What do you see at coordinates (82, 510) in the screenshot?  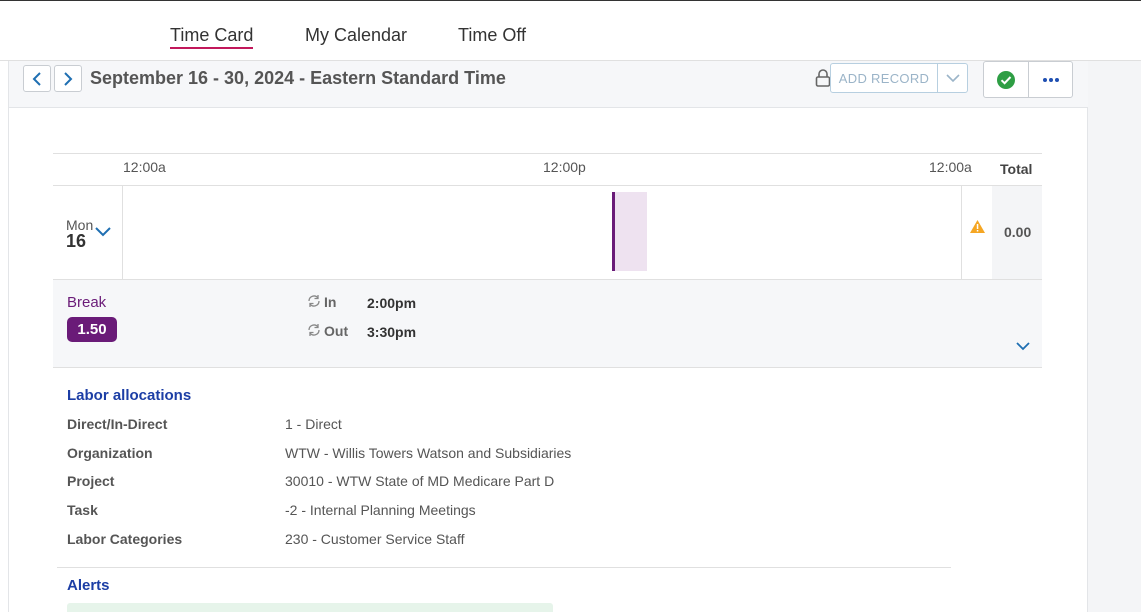 I see `labor-key: Task` at bounding box center [82, 510].